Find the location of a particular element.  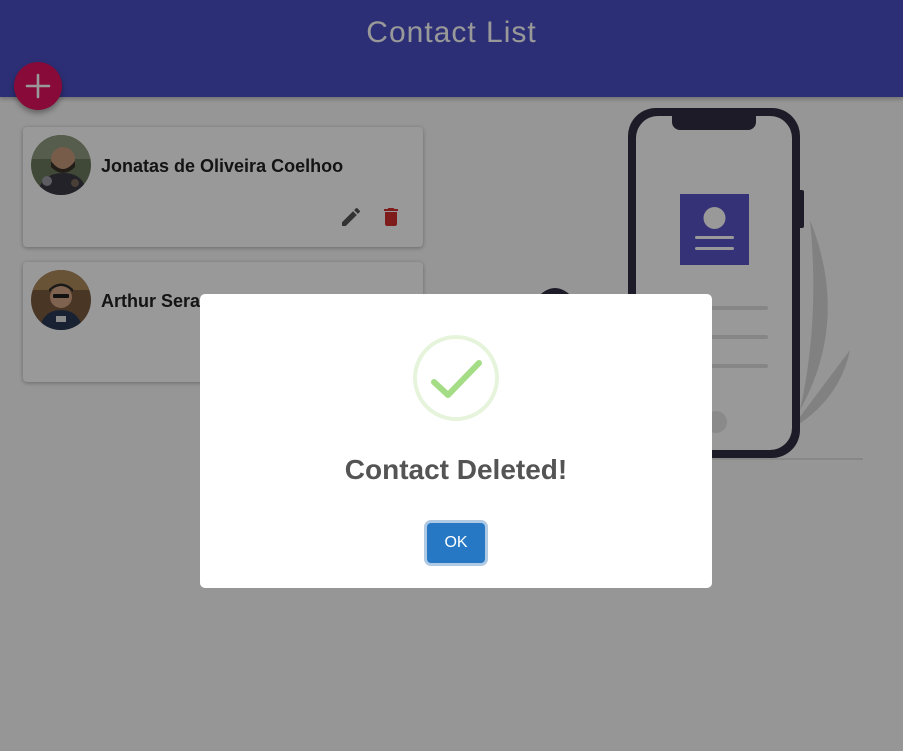

ok-button: OK is located at coordinates (456, 543).